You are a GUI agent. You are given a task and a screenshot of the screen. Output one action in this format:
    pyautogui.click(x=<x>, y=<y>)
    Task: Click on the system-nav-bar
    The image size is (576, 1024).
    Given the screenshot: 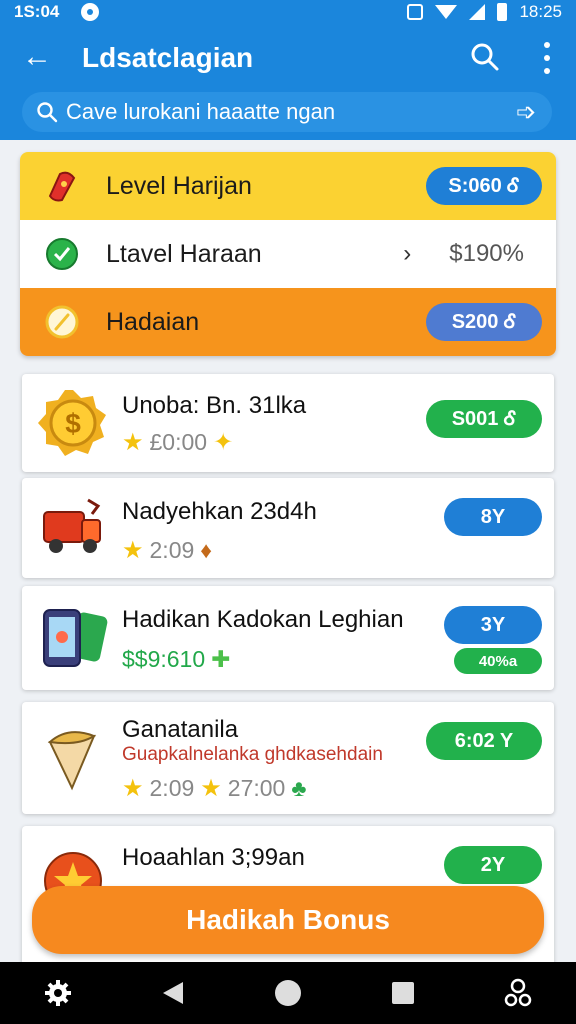 What is the action you would take?
    pyautogui.click(x=288, y=993)
    